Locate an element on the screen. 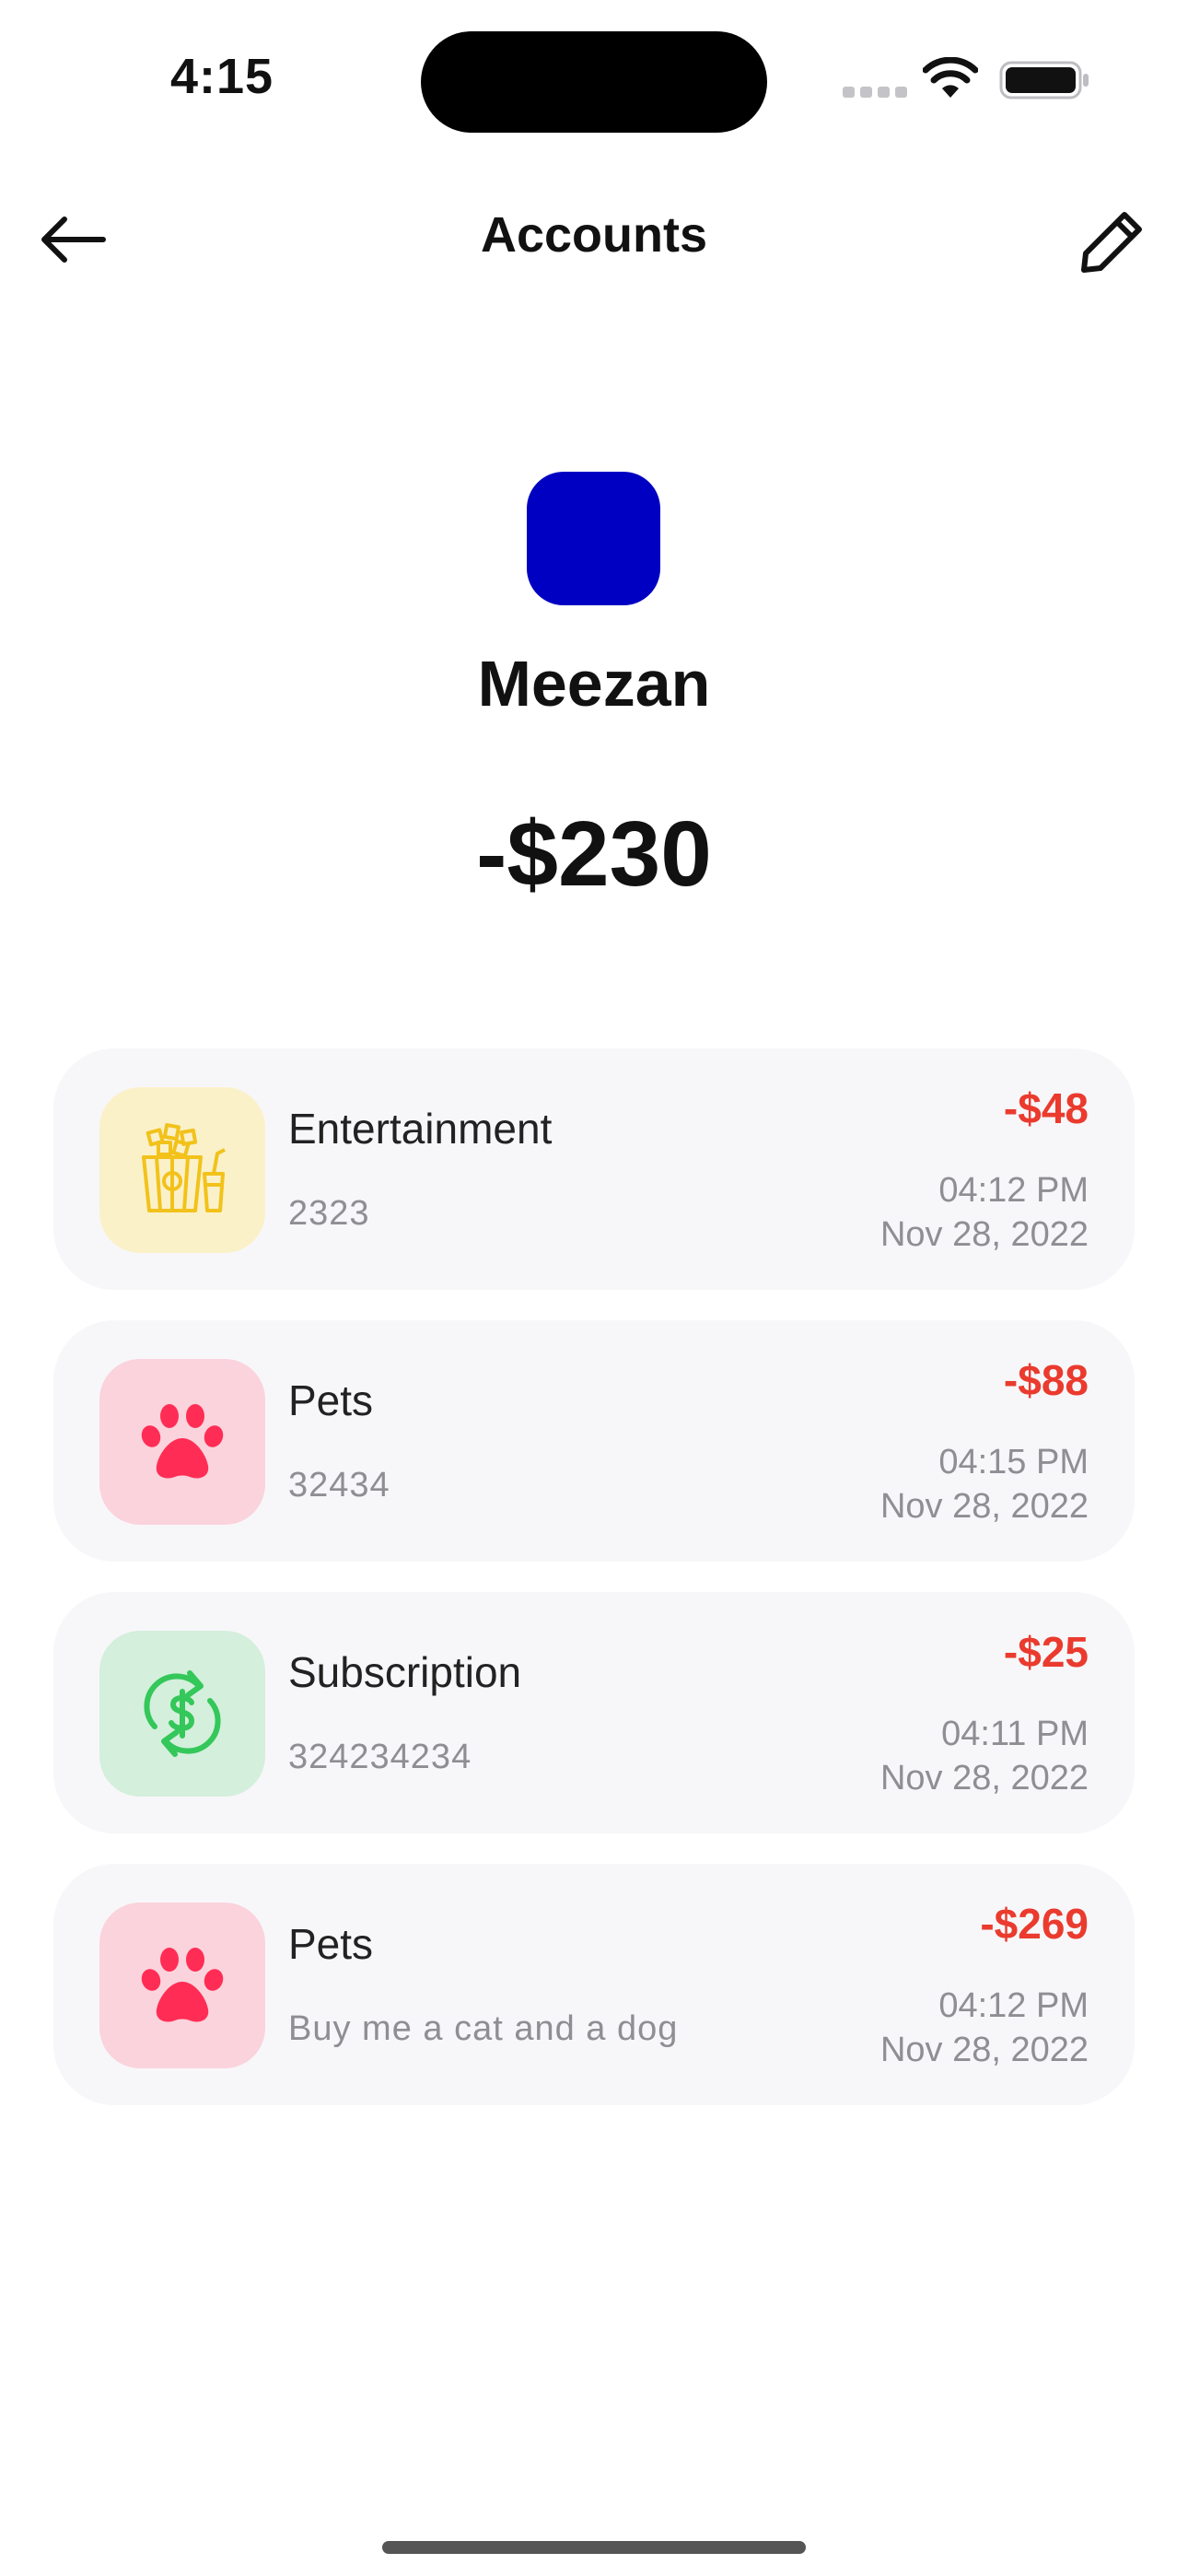 The image size is (1188, 2576). transaction-amount: -$88 is located at coordinates (1046, 1380).